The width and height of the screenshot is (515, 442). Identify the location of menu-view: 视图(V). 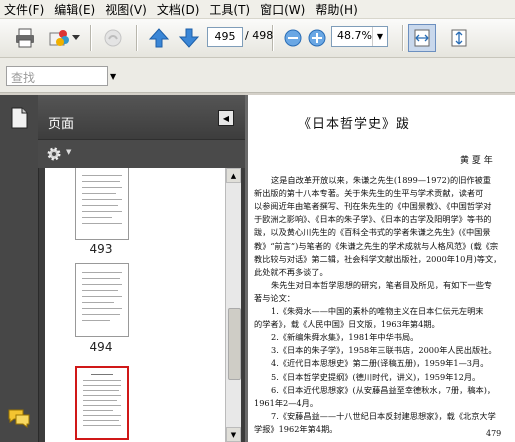
(127, 9).